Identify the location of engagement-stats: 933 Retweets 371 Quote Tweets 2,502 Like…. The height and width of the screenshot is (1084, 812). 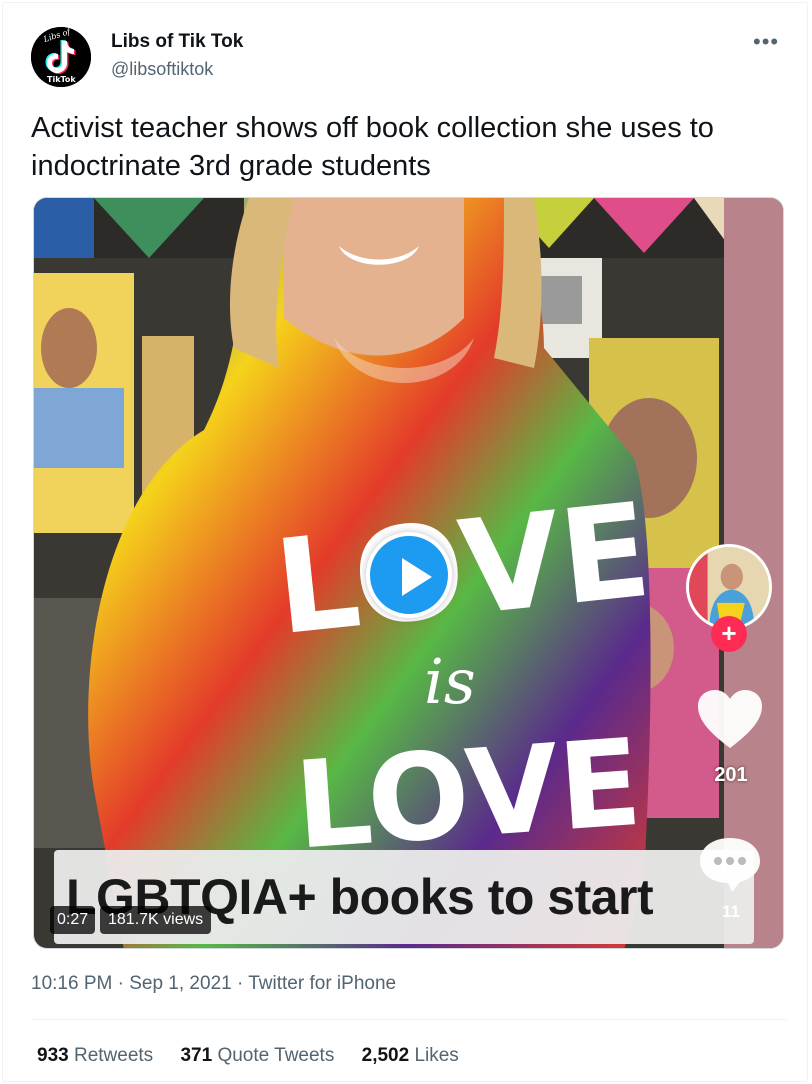
(259, 1056).